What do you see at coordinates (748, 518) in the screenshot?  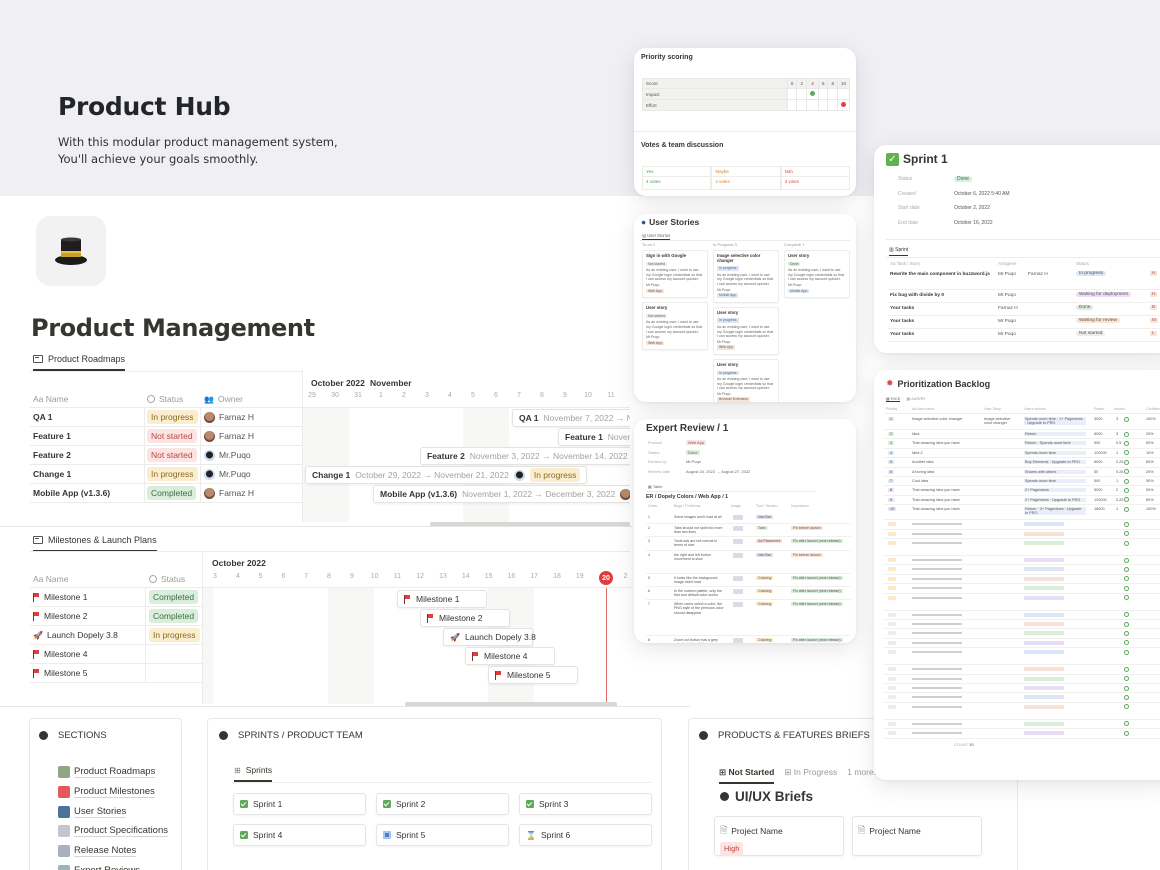 I see `er-table-row: 1 Some images won't load at all Nav Bar` at bounding box center [748, 518].